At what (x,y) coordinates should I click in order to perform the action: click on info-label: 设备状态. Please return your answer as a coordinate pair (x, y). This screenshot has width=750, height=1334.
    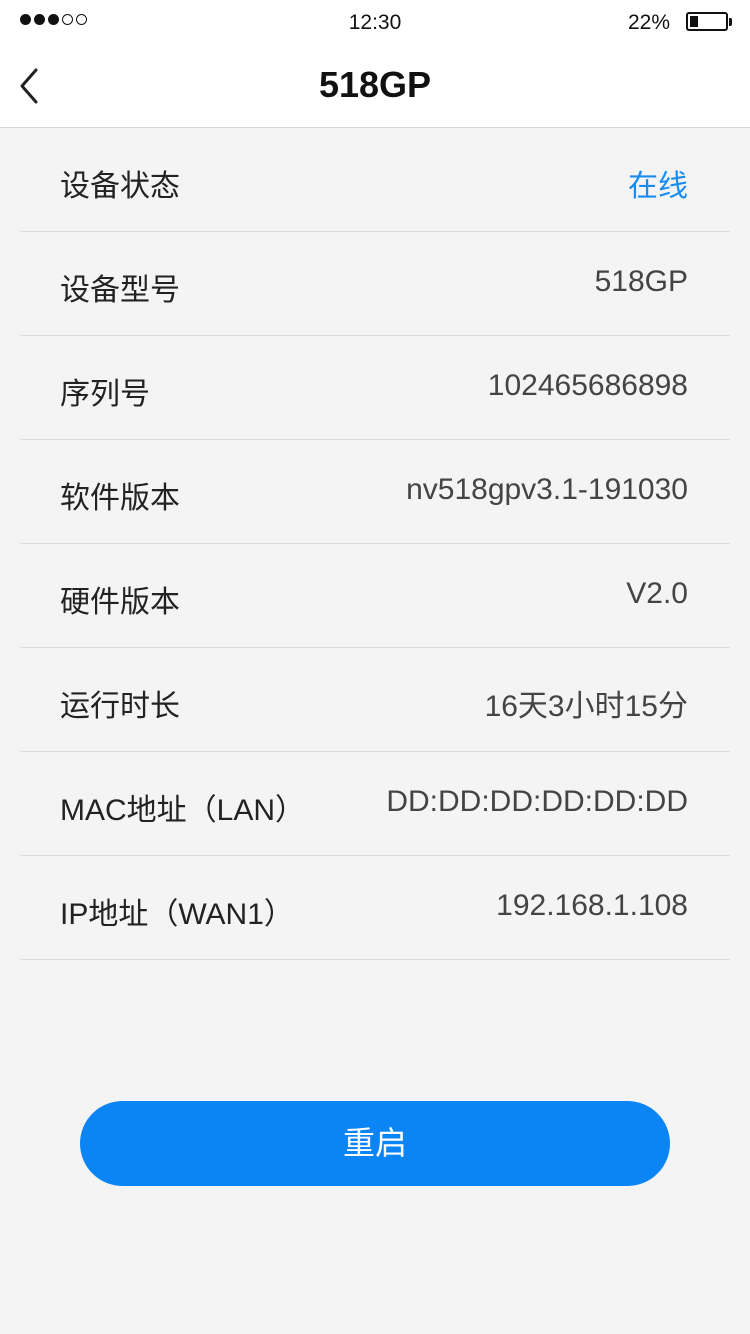
    Looking at the image, I should click on (120, 186).